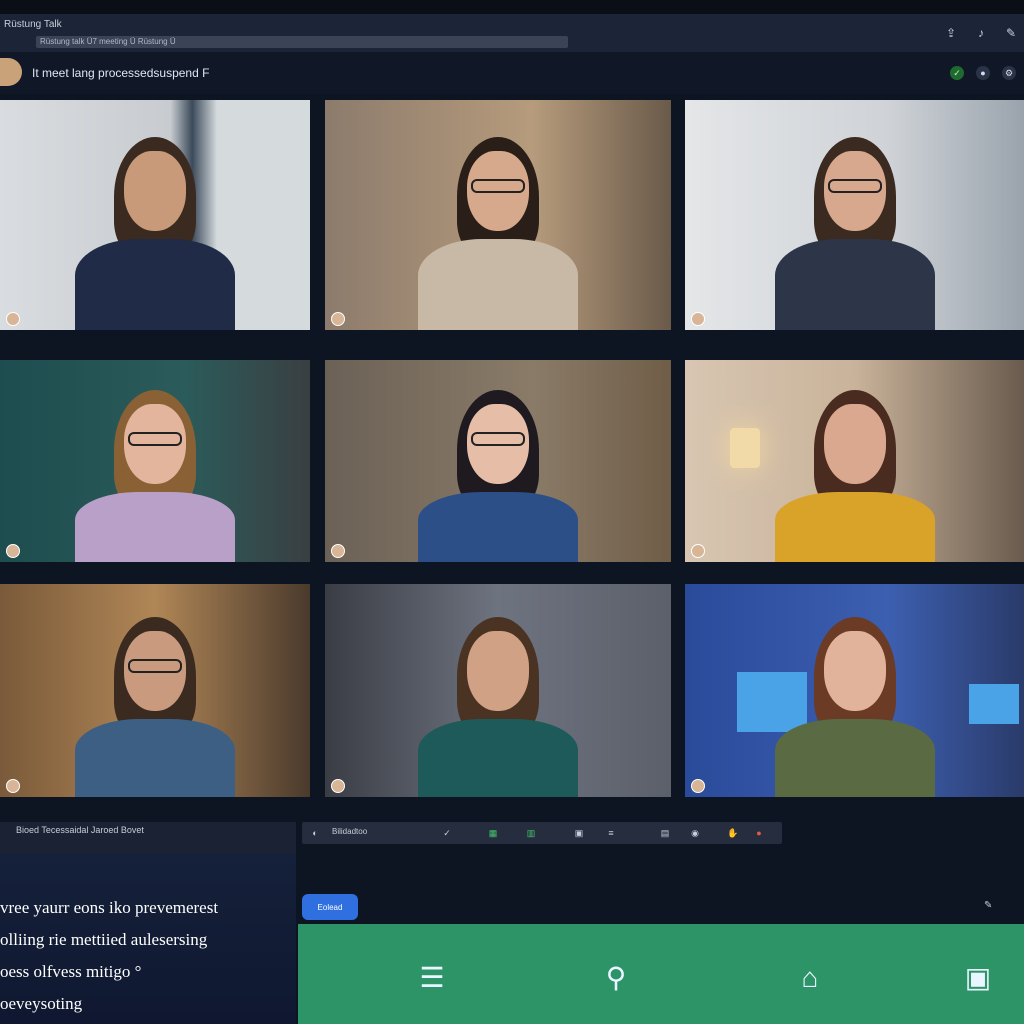  What do you see at coordinates (957, 73) in the screenshot?
I see `shield-icon: ✓` at bounding box center [957, 73].